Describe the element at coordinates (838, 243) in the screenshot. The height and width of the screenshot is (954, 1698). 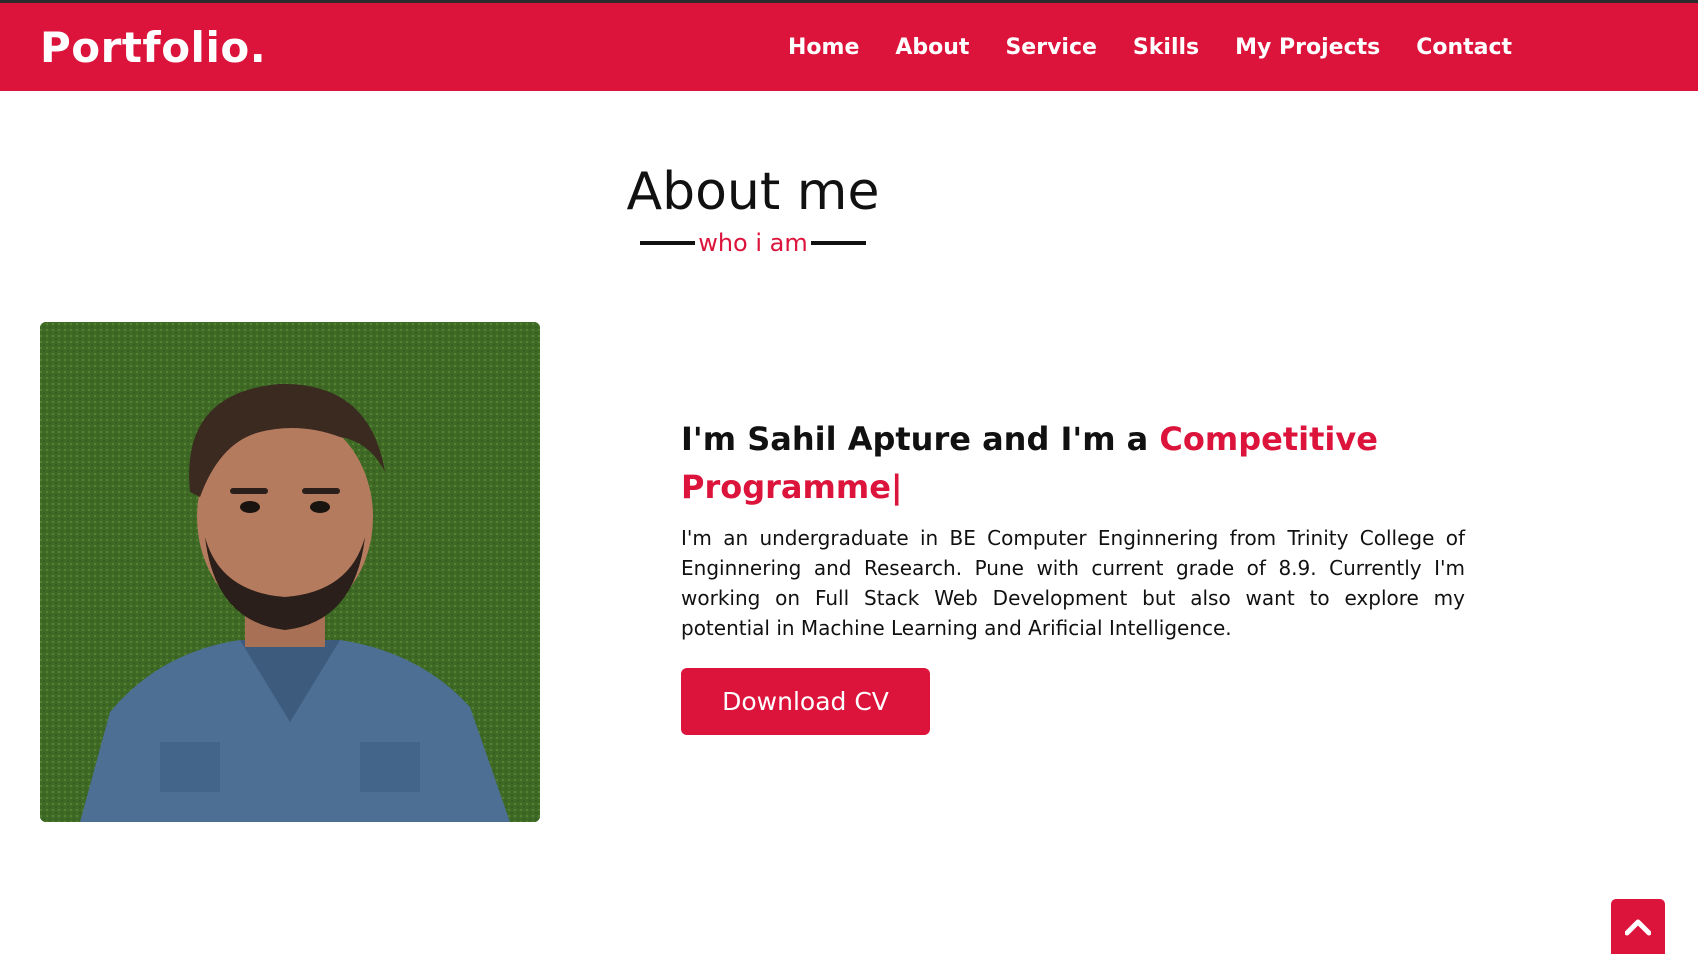
I see `subtitle-rule-right` at that location.